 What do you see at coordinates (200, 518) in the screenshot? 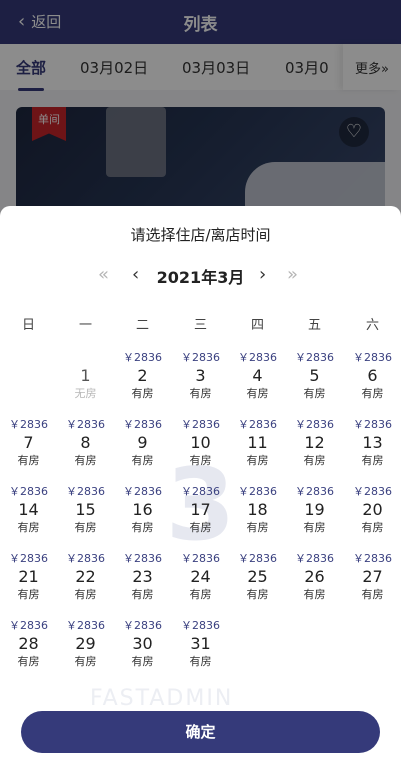
I see `calendar-day-cell: ￥2836 17 有房` at bounding box center [200, 518].